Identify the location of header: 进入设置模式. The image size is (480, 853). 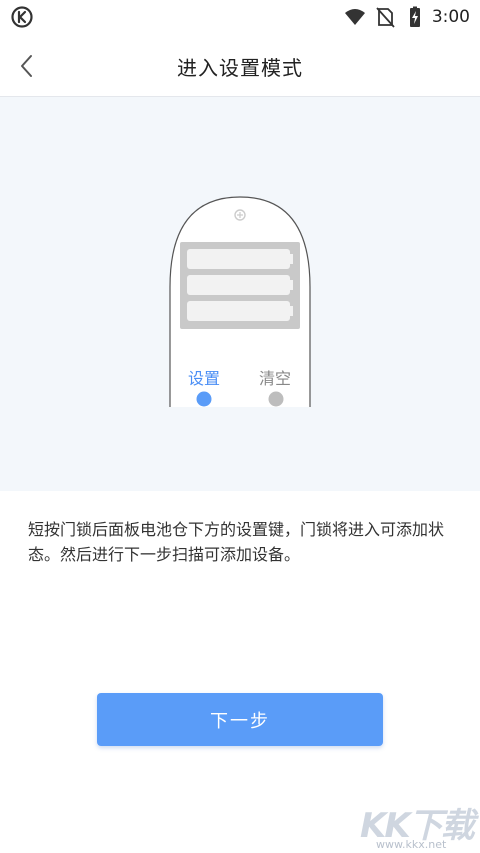
(240, 66).